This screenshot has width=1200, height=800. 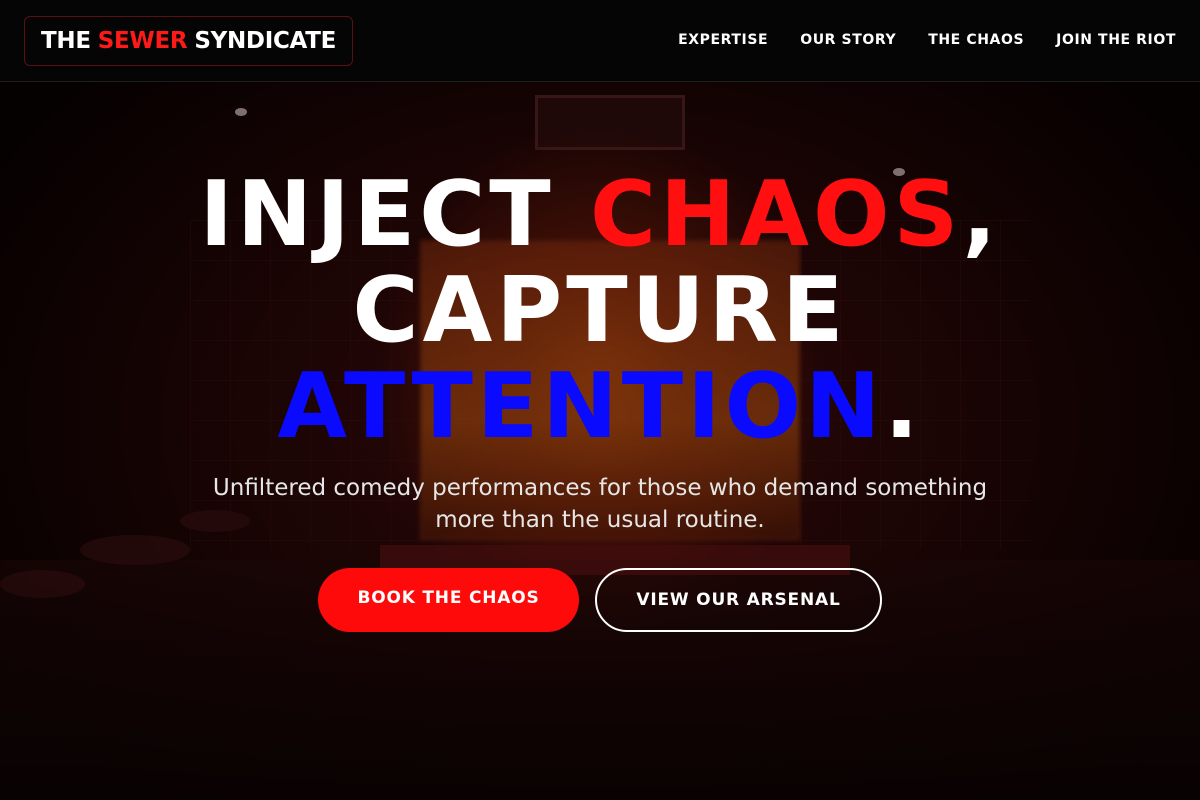 I want to click on headline-inject: INJECT, so click(x=394, y=214).